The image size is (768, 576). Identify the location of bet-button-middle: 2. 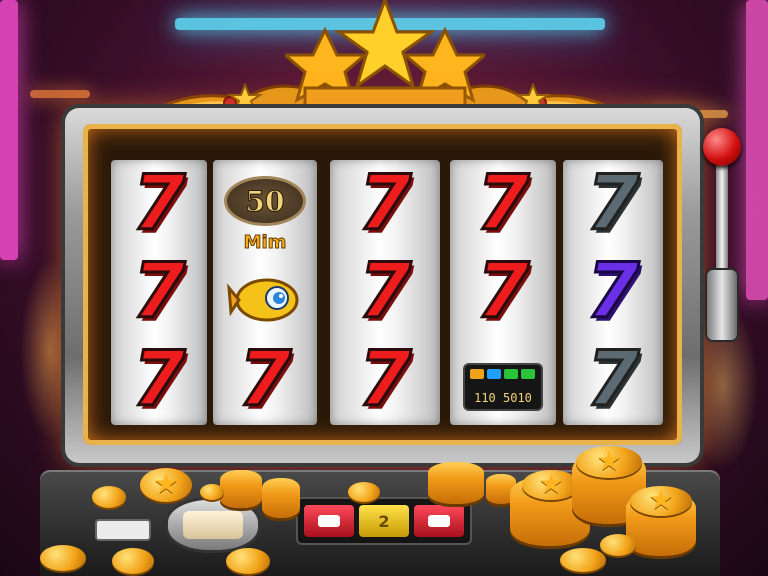
(383, 521).